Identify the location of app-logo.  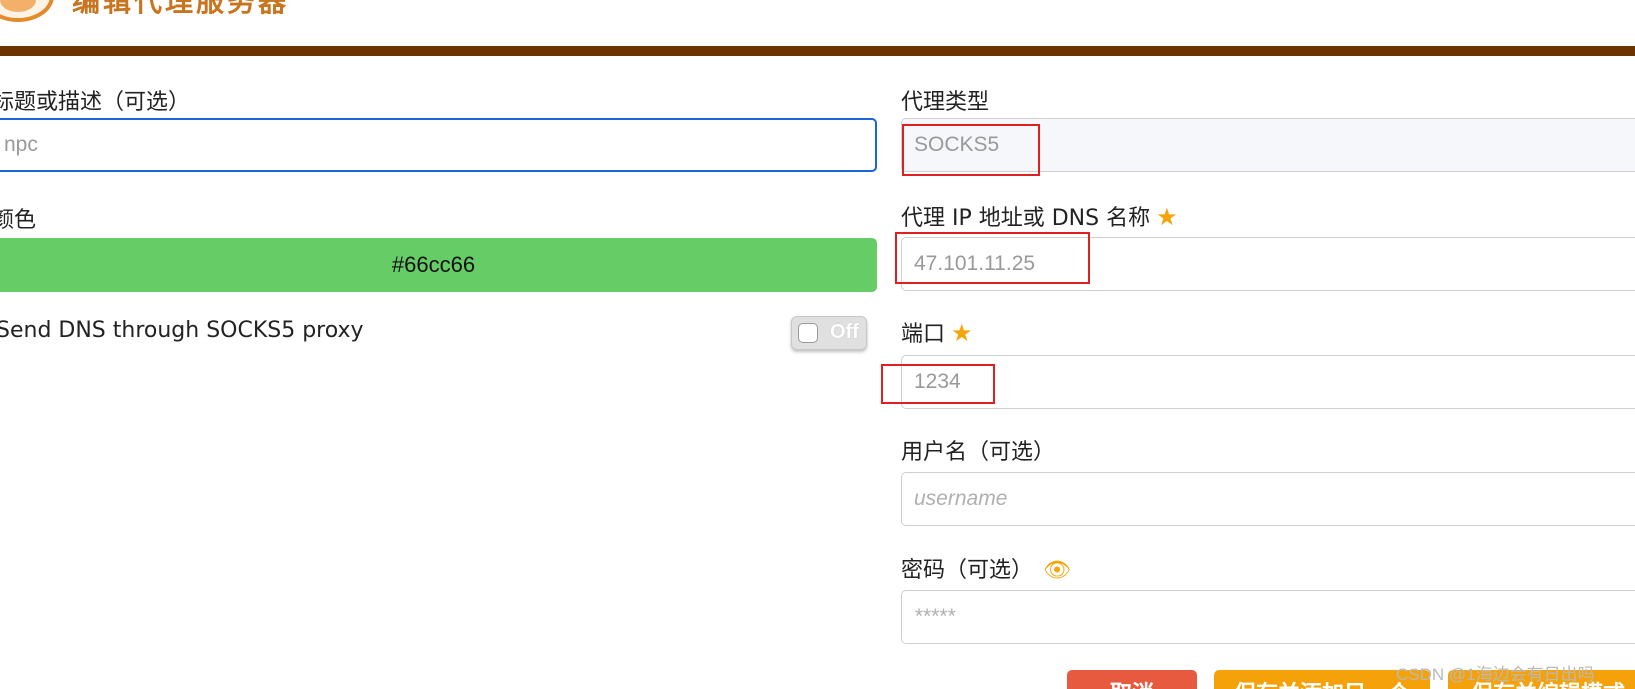
(27, 11).